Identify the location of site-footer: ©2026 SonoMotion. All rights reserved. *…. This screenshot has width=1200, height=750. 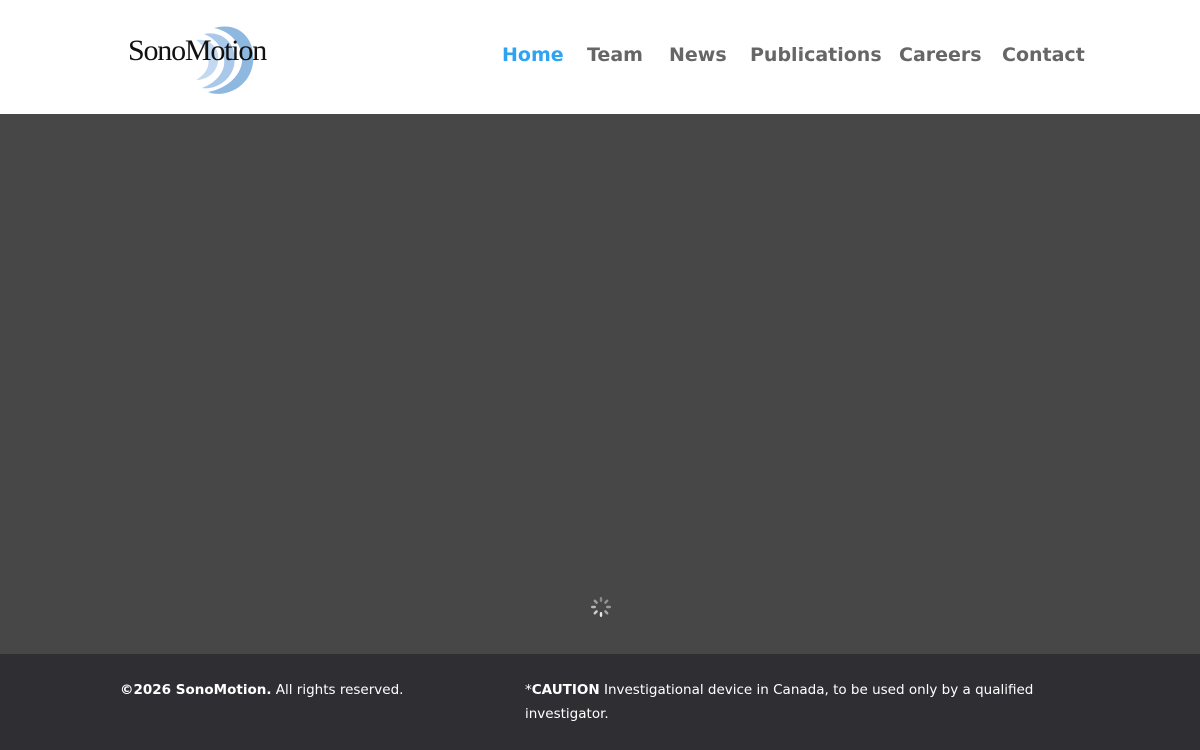
(600, 702).